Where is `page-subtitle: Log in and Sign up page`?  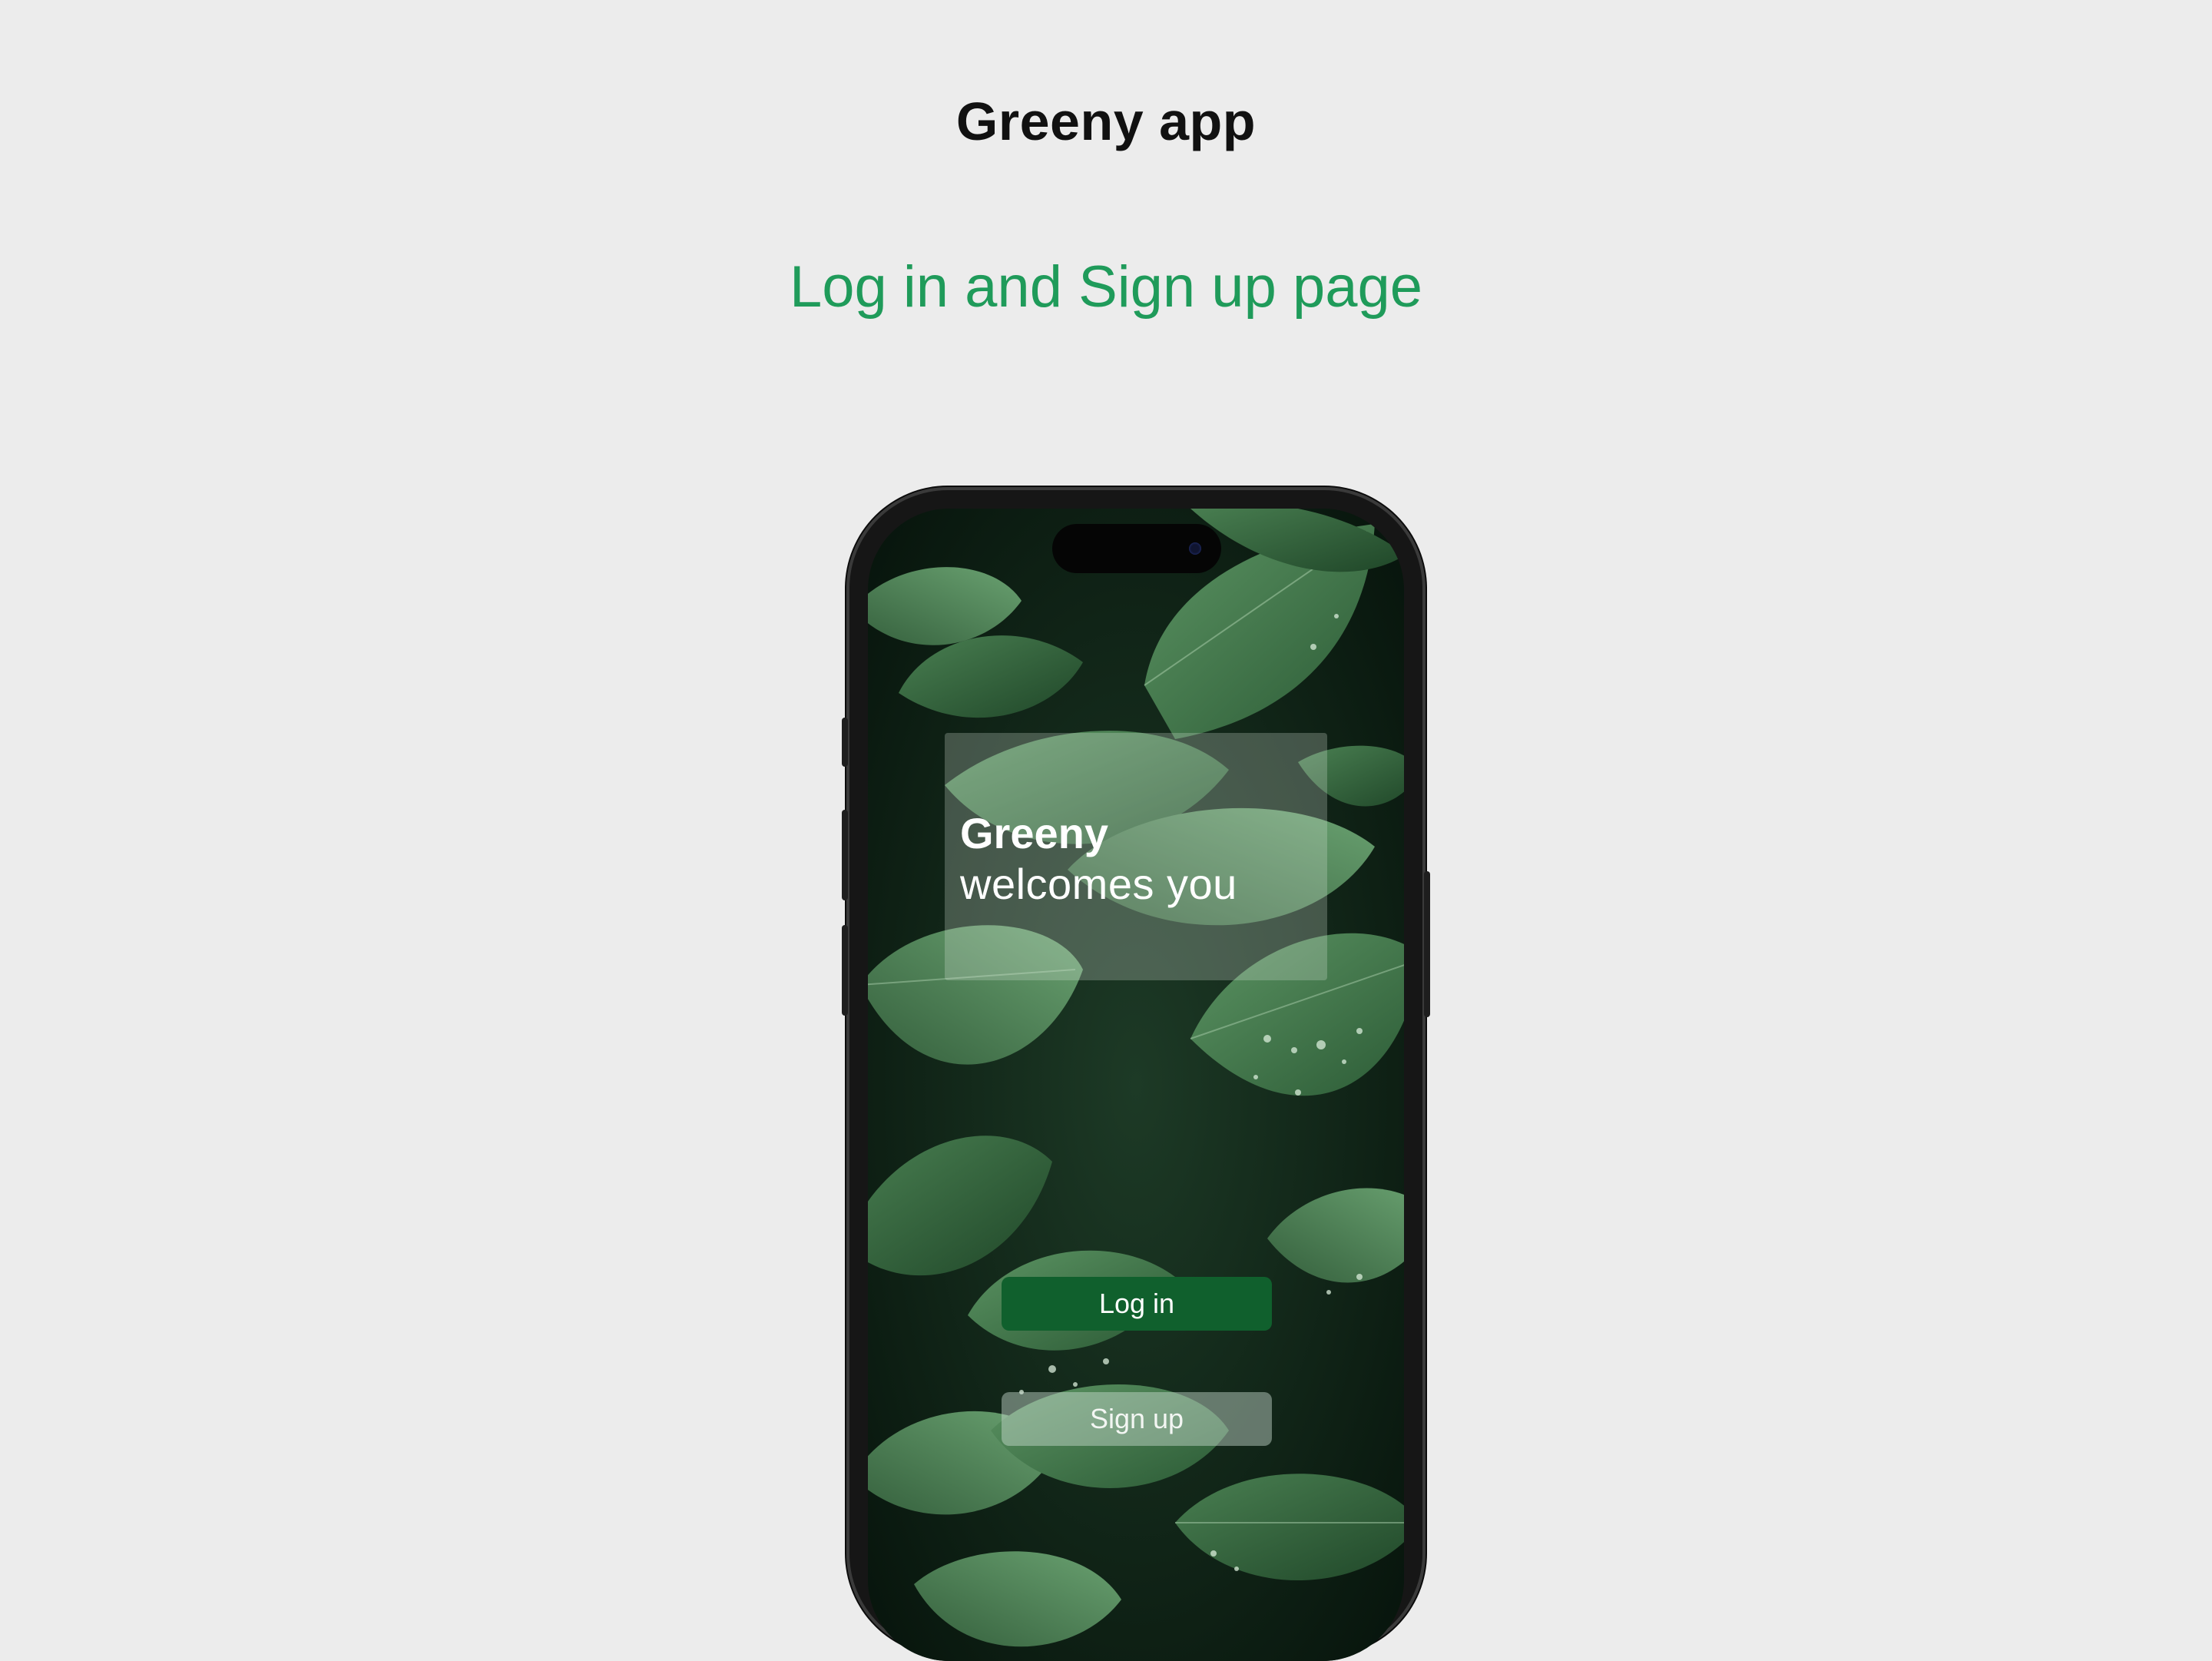
page-subtitle: Log in and Sign up page is located at coordinates (1106, 287).